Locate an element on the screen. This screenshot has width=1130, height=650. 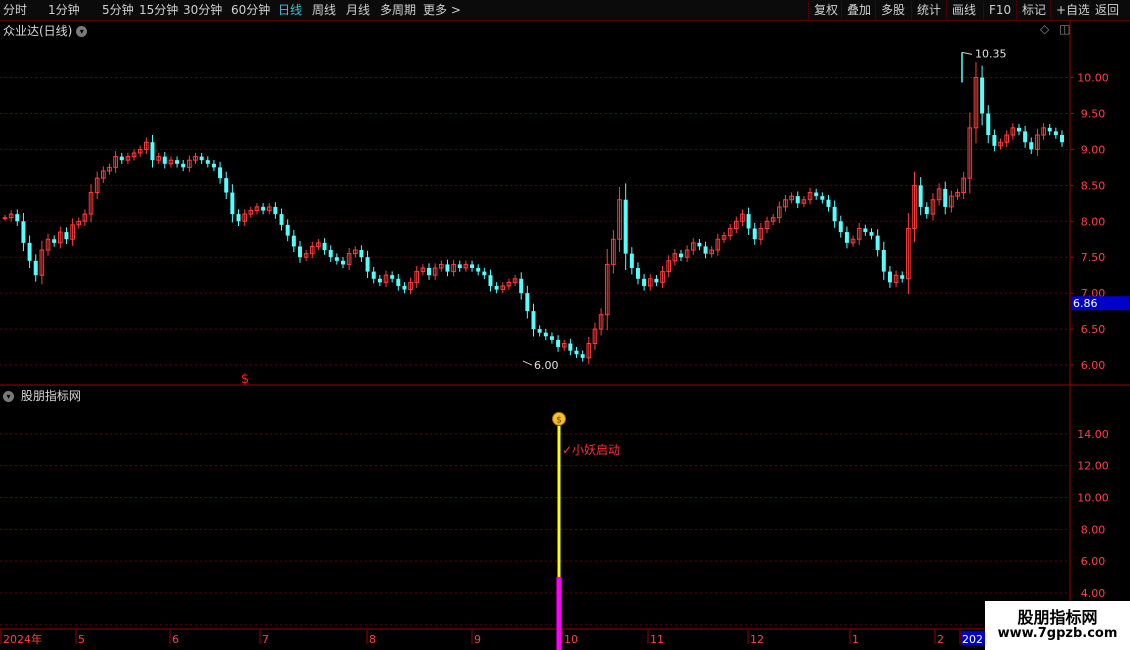
price-tick-label: 9.00 is located at coordinates (1093, 149).